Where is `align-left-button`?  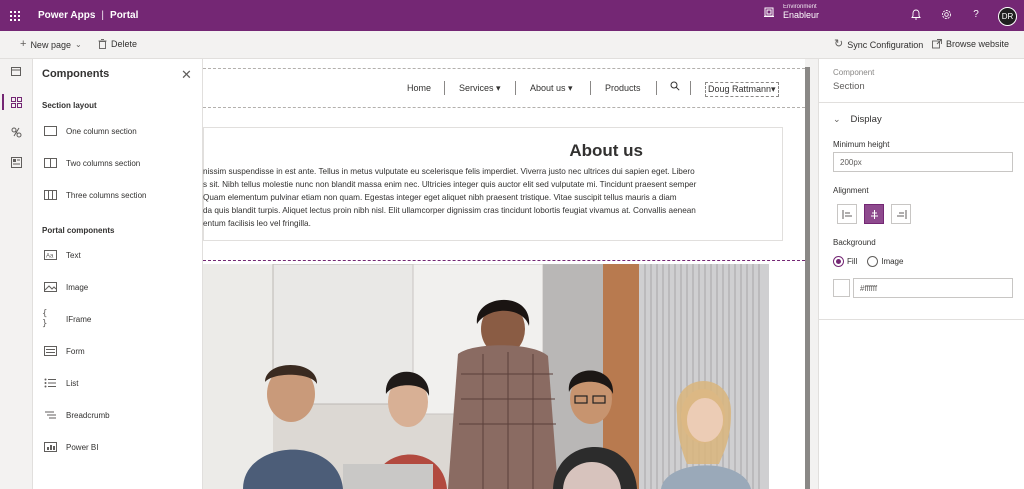
align-left-button is located at coordinates (847, 214).